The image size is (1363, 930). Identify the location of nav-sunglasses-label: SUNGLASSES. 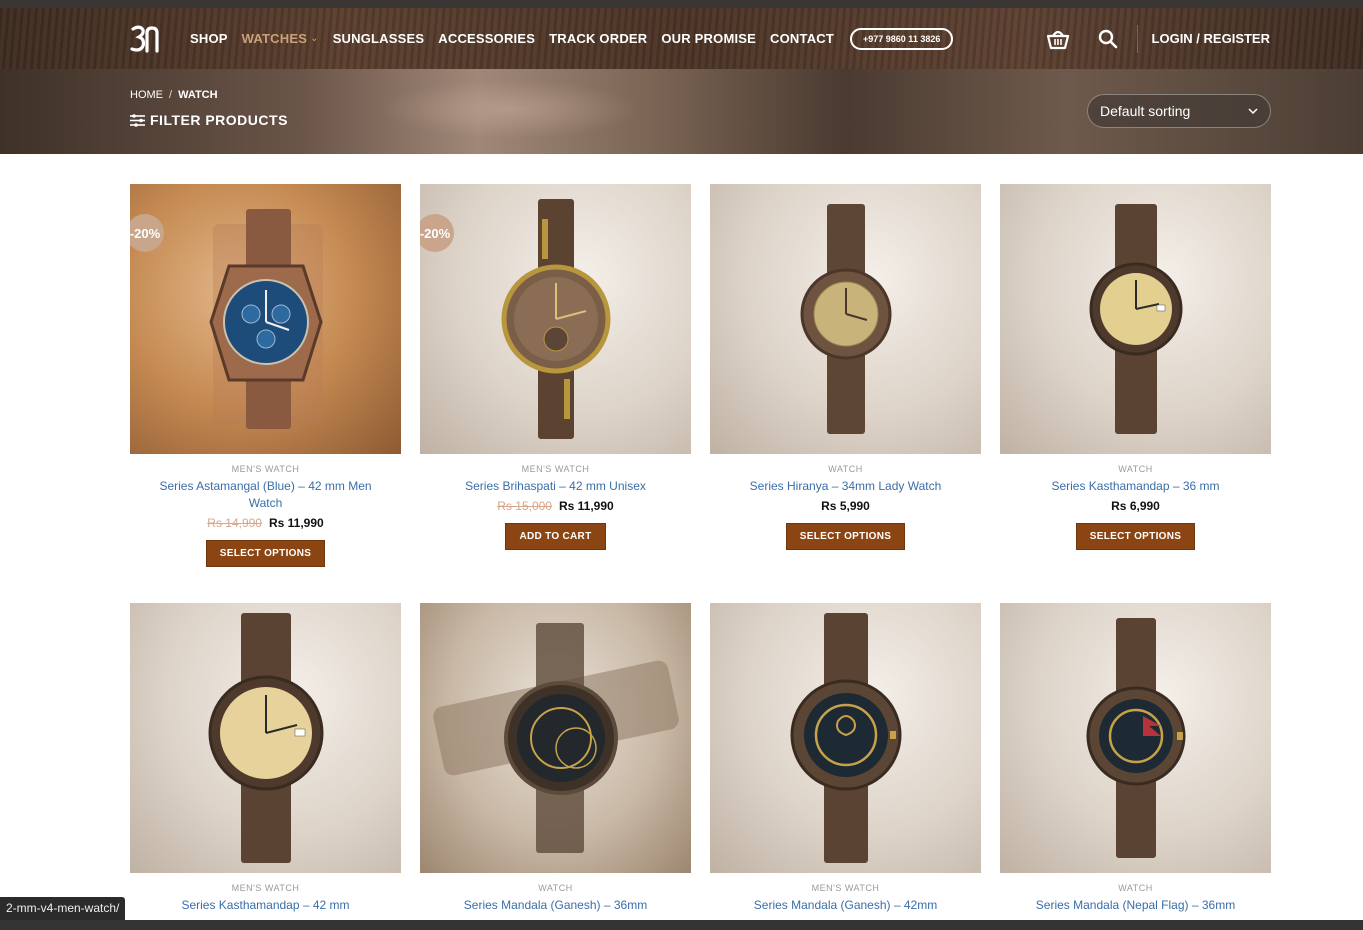
(378, 38).